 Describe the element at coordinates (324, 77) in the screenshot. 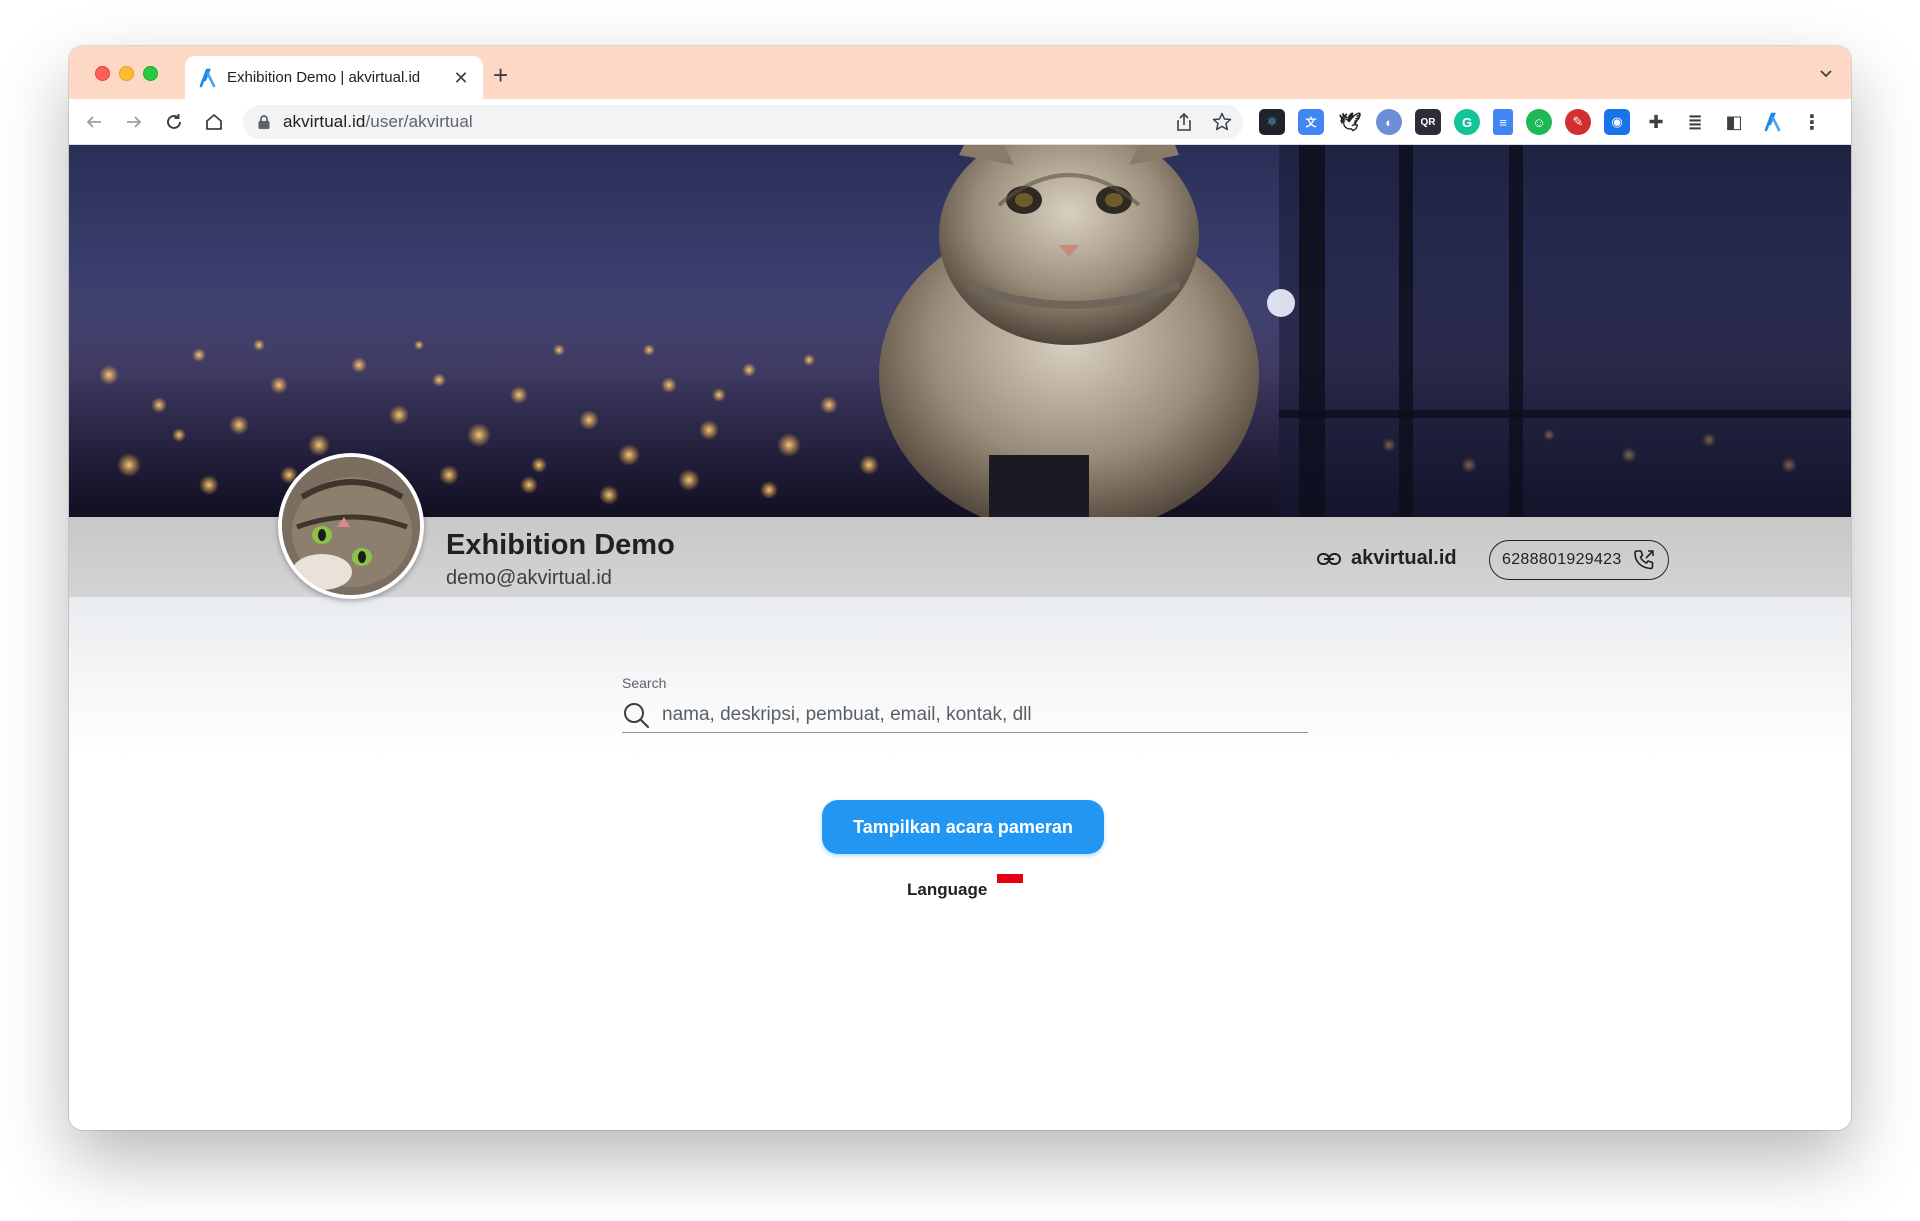

I see `tab-title: Exhibition Demo | akvirtual.id` at that location.